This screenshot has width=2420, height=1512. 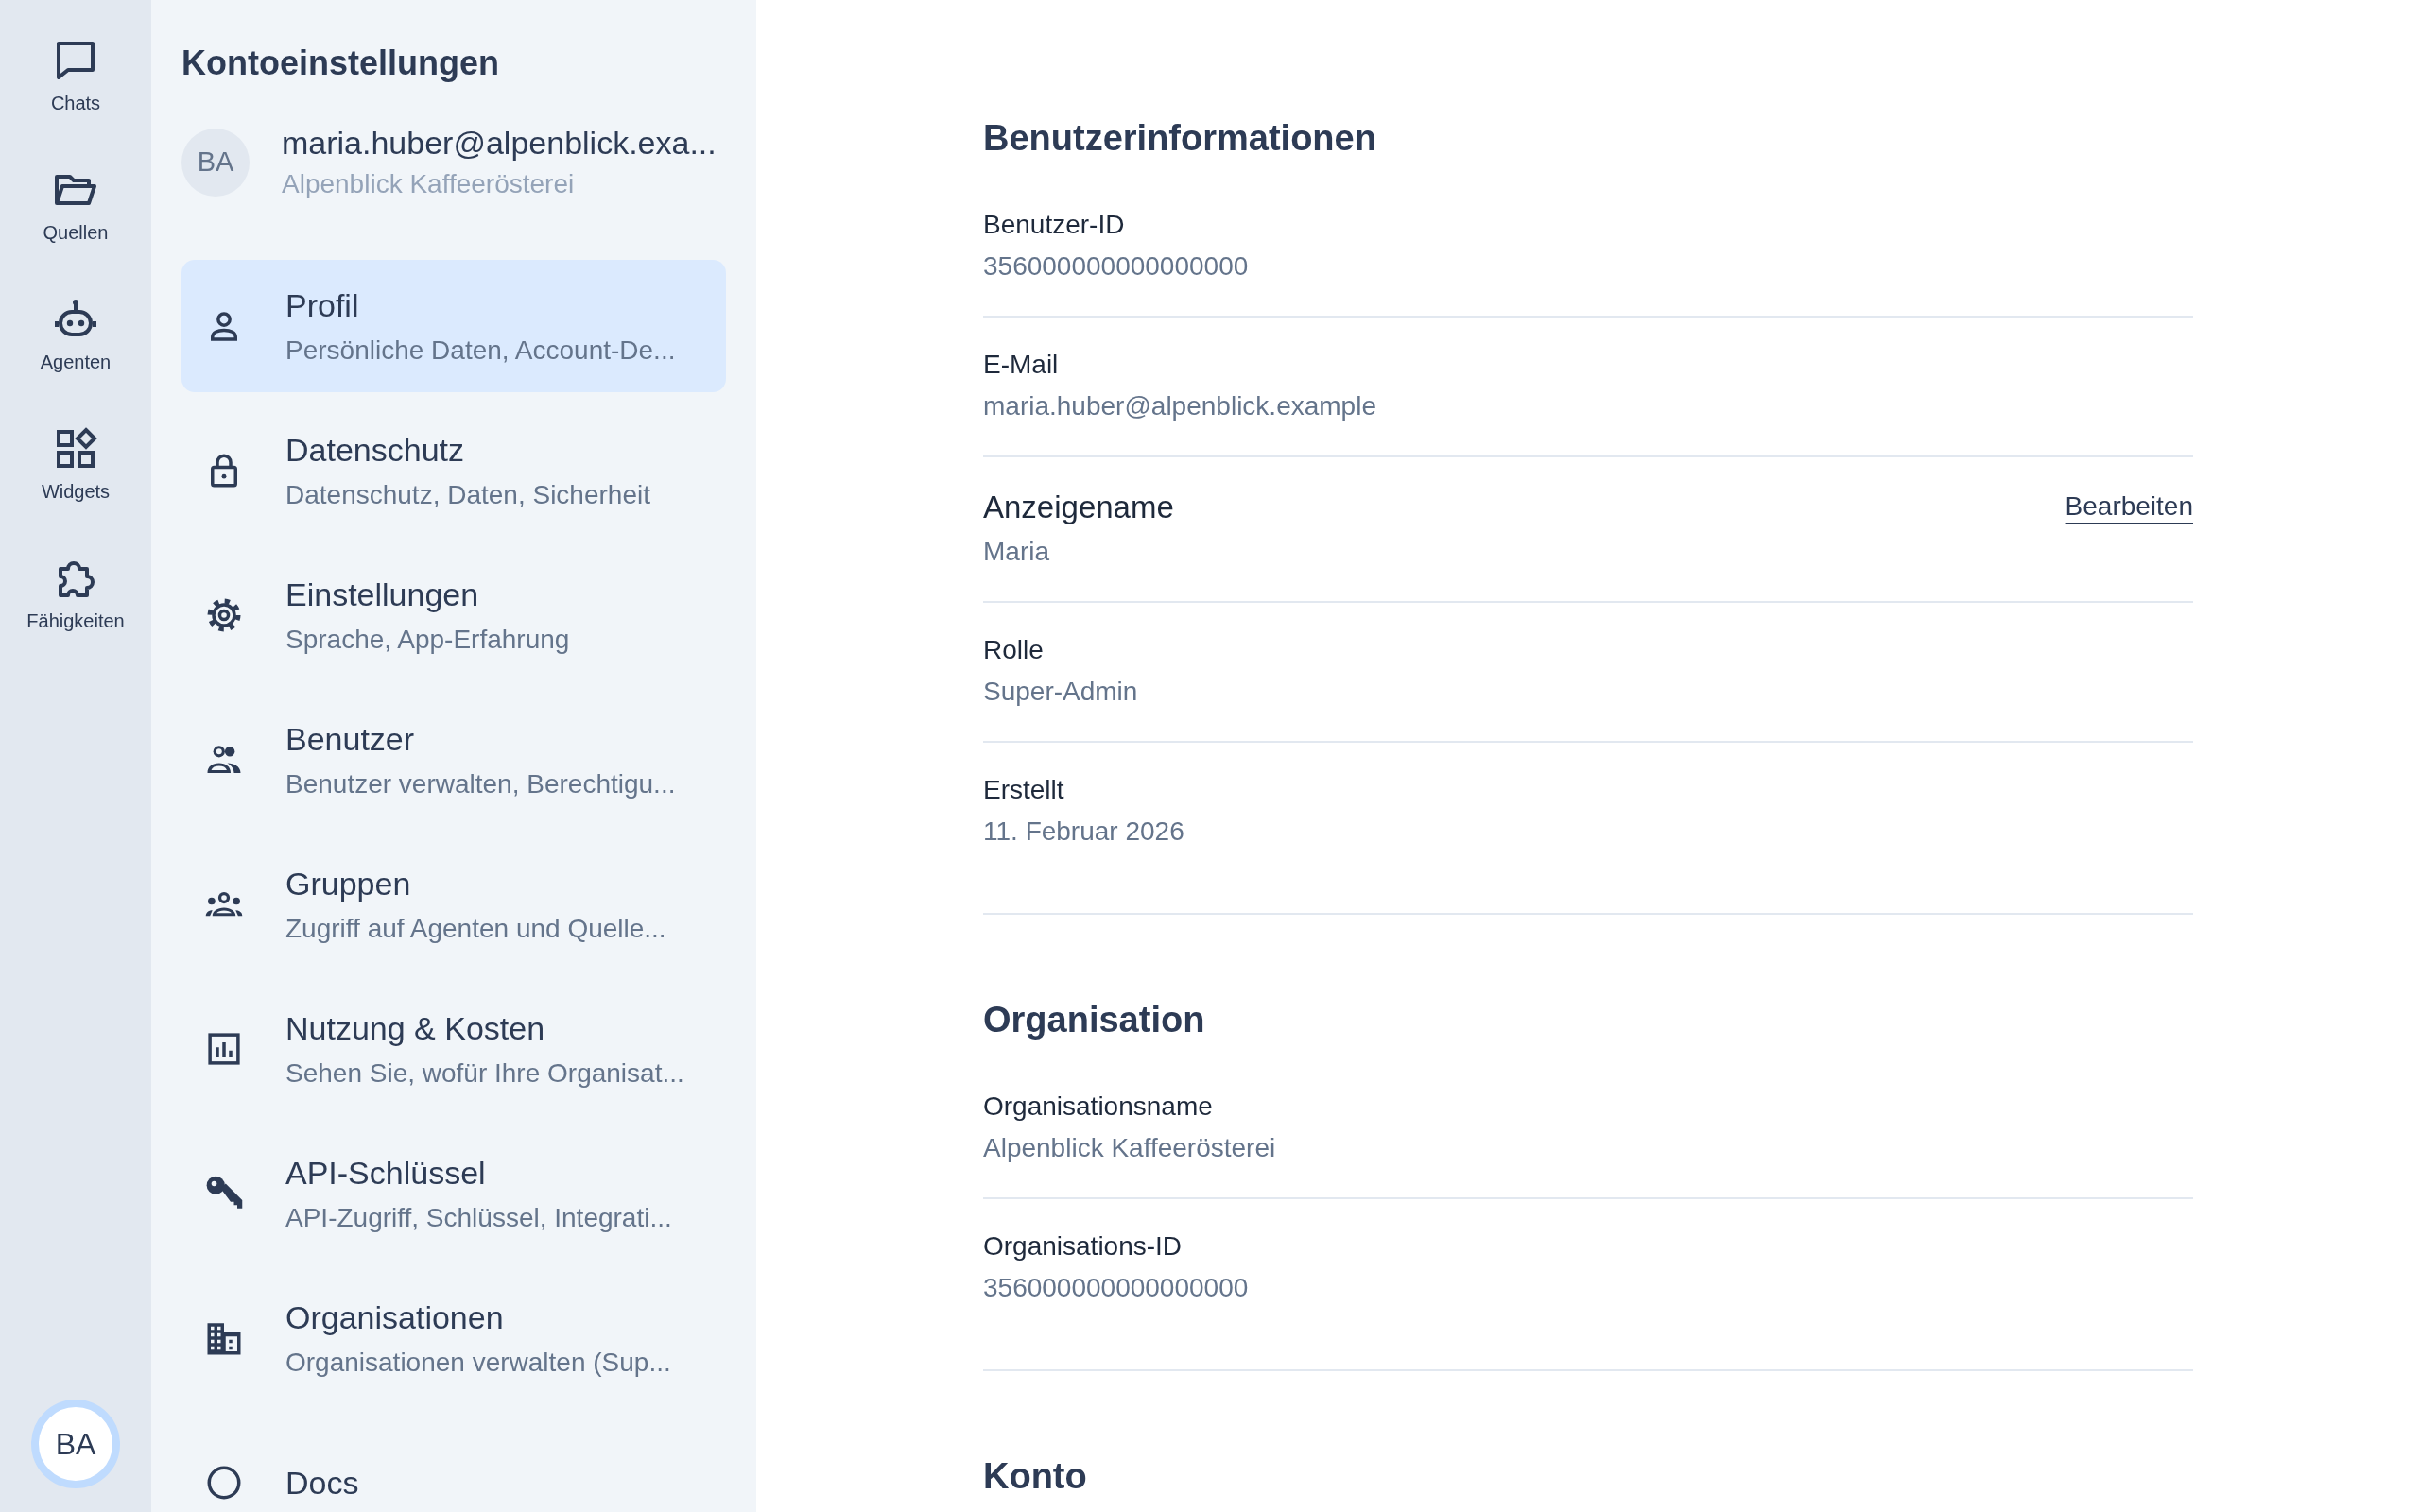 What do you see at coordinates (1060, 692) in the screenshot?
I see `field-value: Super-Admin` at bounding box center [1060, 692].